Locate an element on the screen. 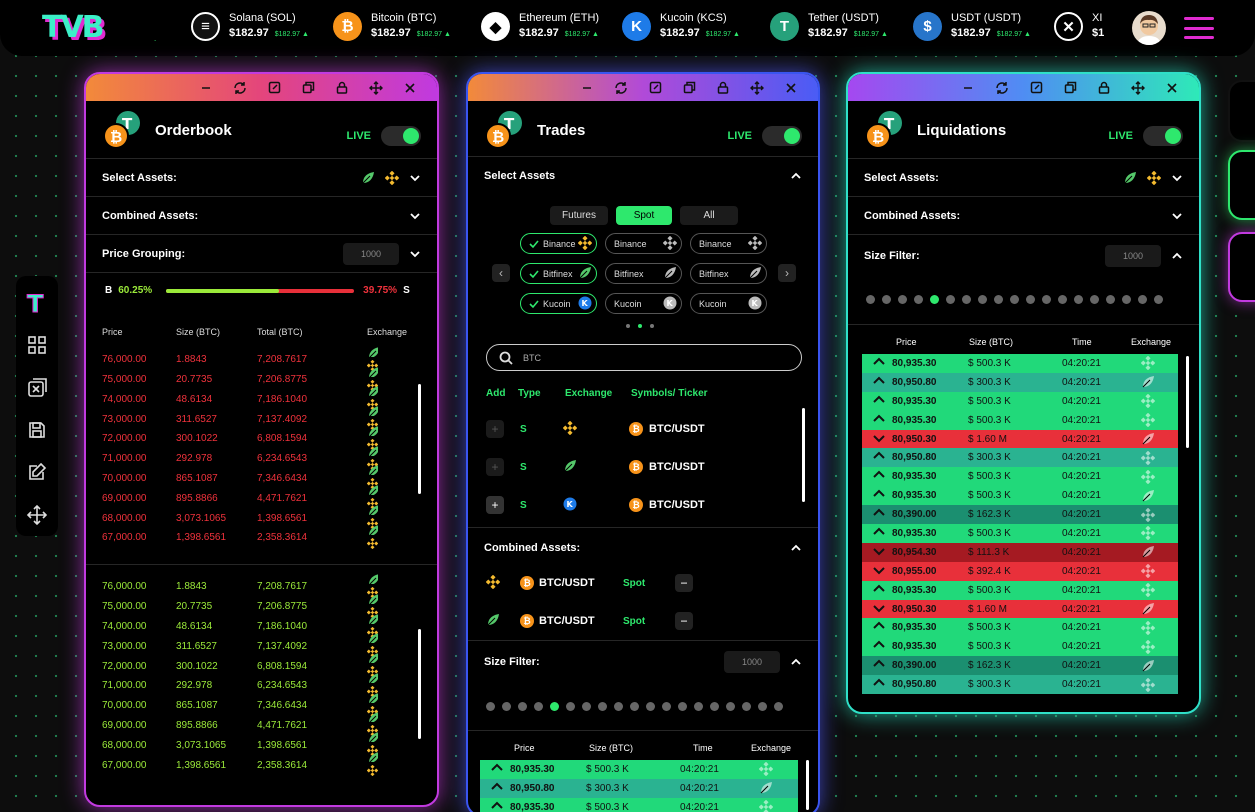 The width and height of the screenshot is (1255, 812). results-scrollbar is located at coordinates (803, 455).